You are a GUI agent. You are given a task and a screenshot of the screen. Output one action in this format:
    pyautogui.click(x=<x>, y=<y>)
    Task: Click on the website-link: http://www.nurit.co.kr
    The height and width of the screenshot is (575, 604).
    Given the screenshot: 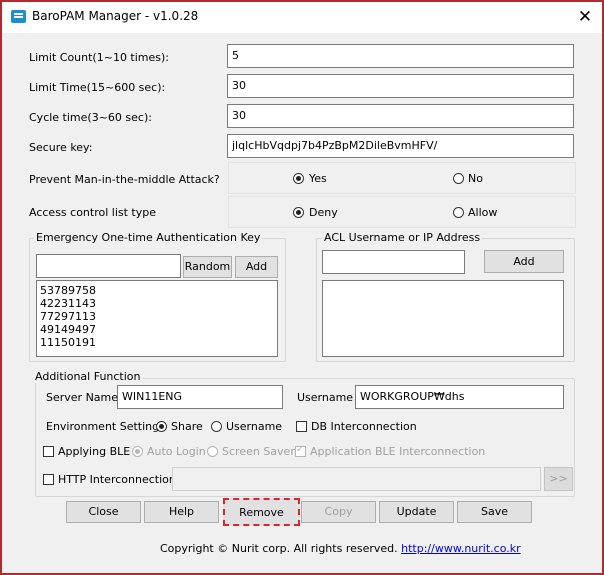 What is the action you would take?
    pyautogui.click(x=460, y=548)
    